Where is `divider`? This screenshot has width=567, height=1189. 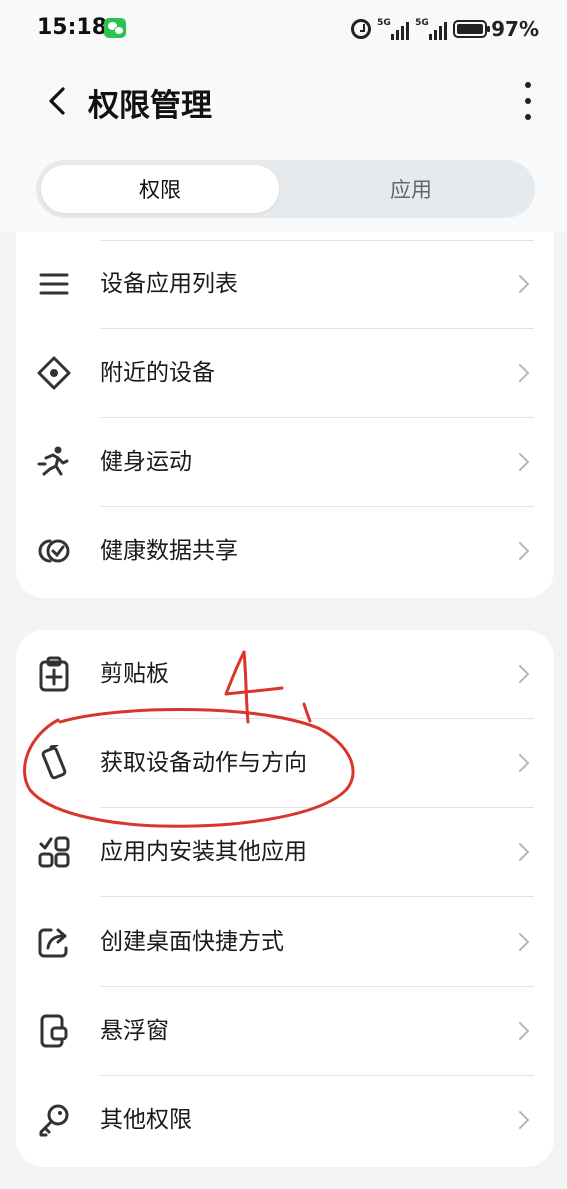 divider is located at coordinates (317, 896).